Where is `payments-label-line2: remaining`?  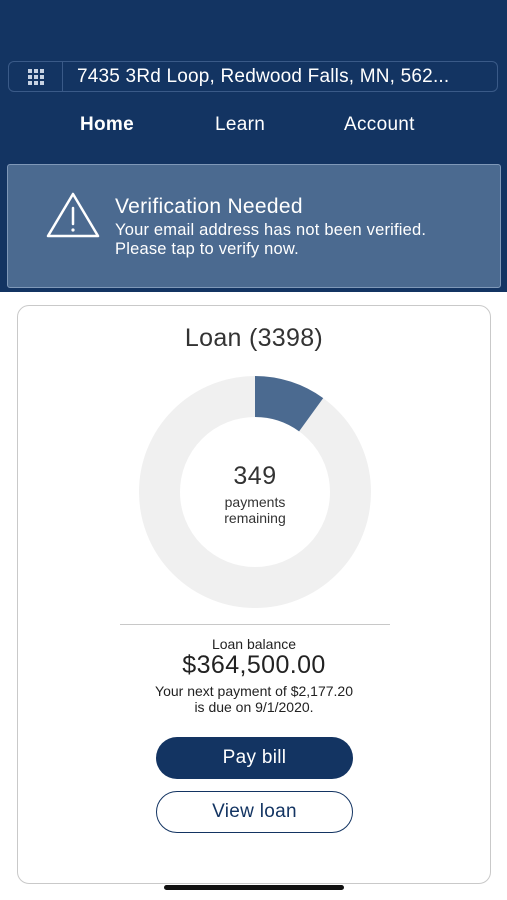
payments-label-line2: remaining is located at coordinates (255, 518).